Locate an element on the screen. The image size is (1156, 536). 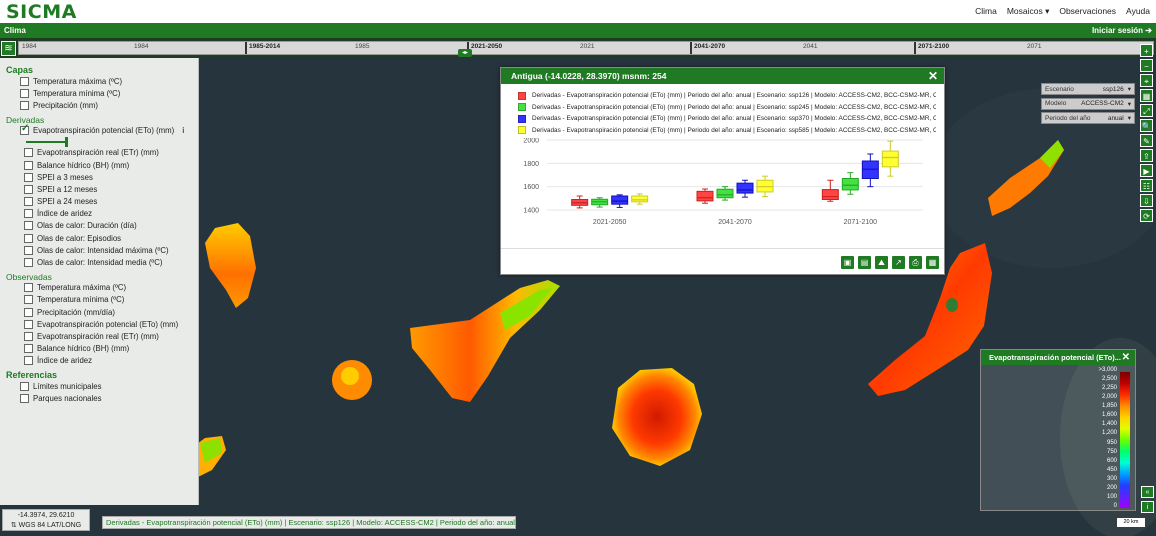
selector-0: Escenario ssp126 ▾ is located at coordinates (1088, 89).